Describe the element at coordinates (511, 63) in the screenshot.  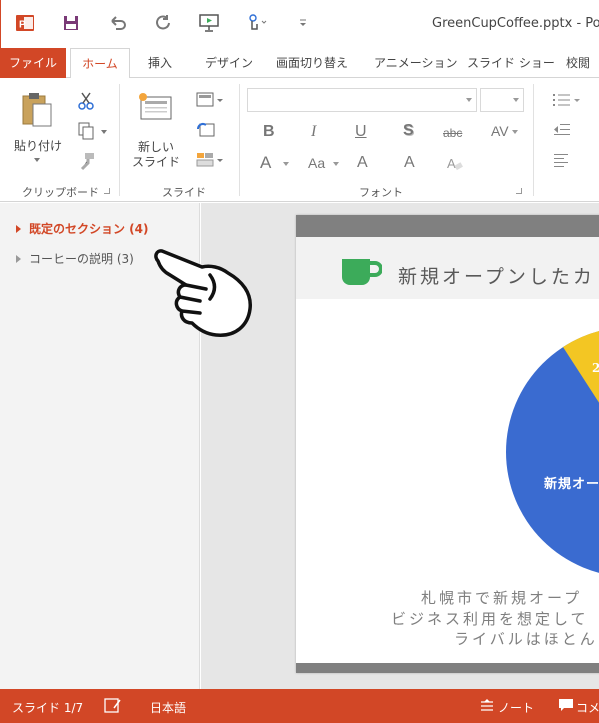
I see `tab-slideshow: スライド ショー` at that location.